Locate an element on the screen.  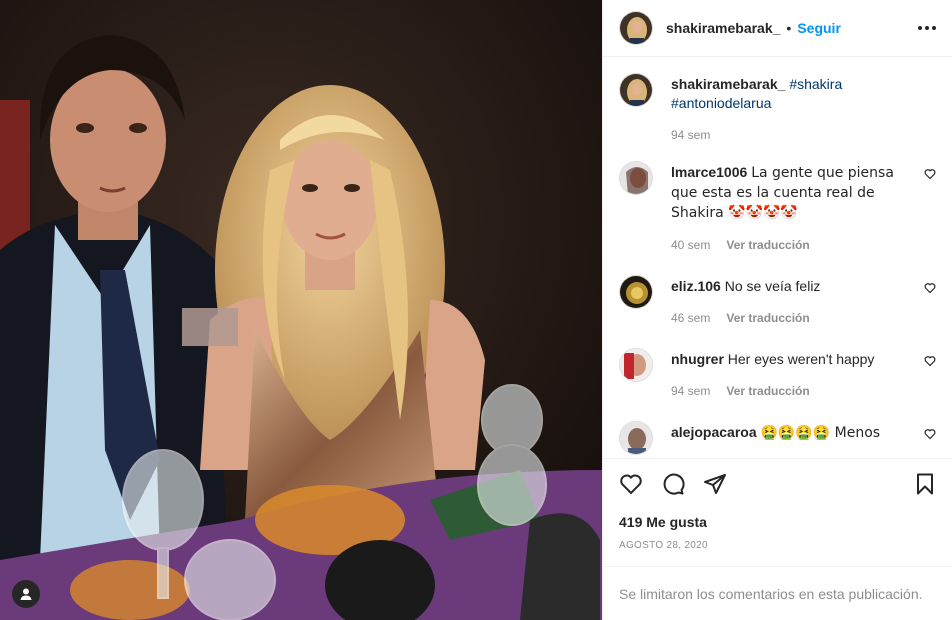
follow-button: Seguir is located at coordinates (819, 28).